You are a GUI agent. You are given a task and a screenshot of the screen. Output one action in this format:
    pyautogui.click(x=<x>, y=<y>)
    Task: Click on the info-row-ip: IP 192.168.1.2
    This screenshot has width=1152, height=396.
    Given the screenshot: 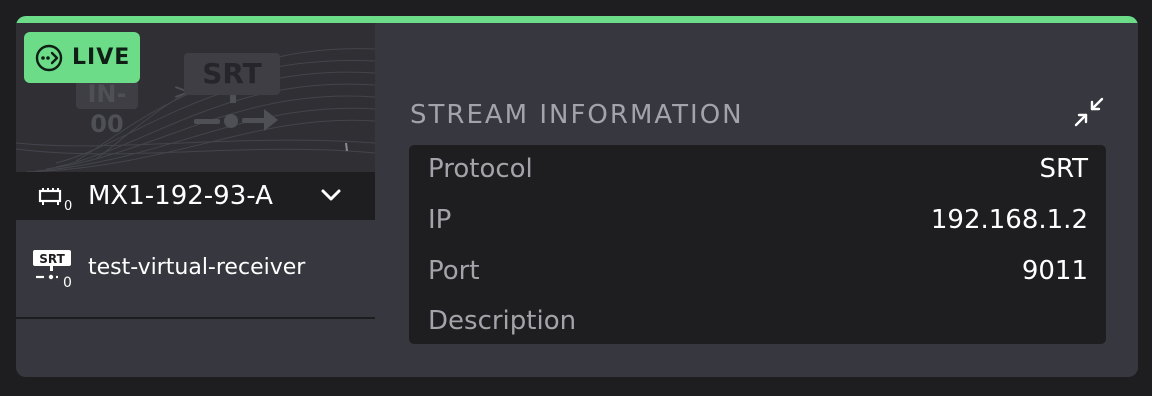 What is the action you would take?
    pyautogui.click(x=757, y=220)
    